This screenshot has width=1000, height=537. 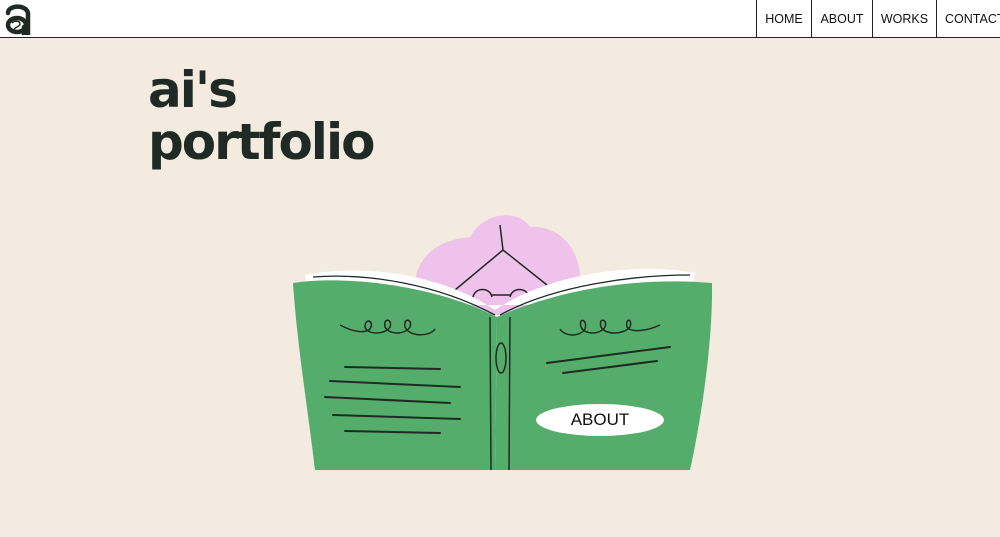 I want to click on top-header: HOME ABOUT WORKS CONTACT, so click(x=500, y=19).